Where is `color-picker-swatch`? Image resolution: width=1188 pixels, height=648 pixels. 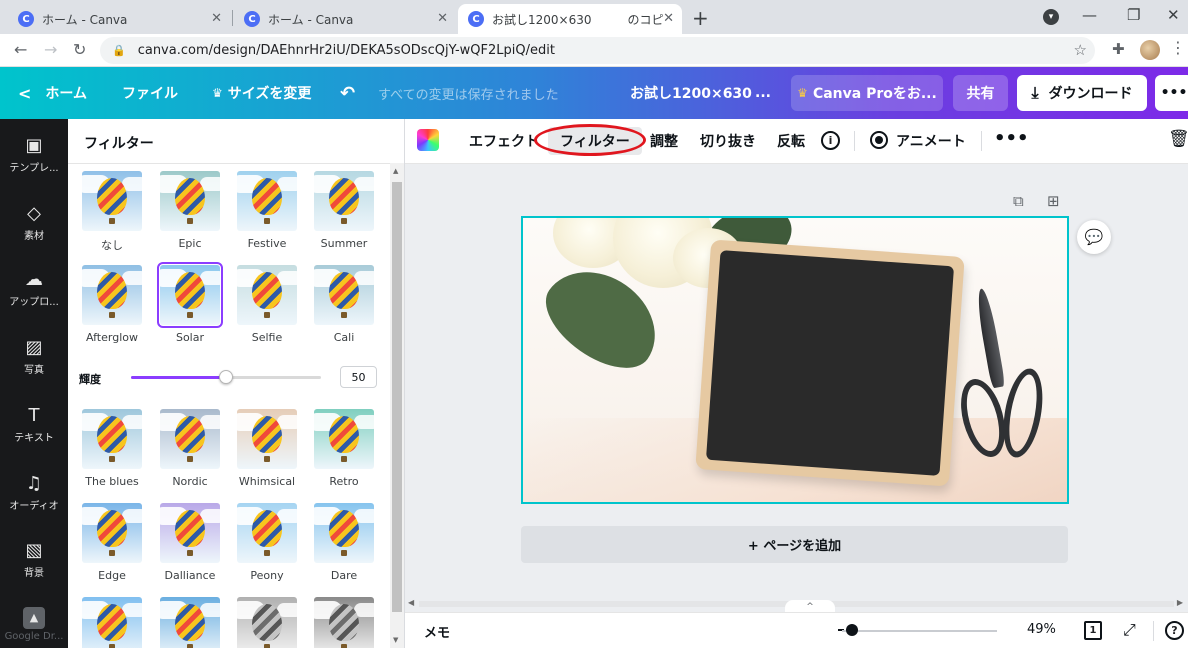
color-picker-swatch is located at coordinates (428, 140).